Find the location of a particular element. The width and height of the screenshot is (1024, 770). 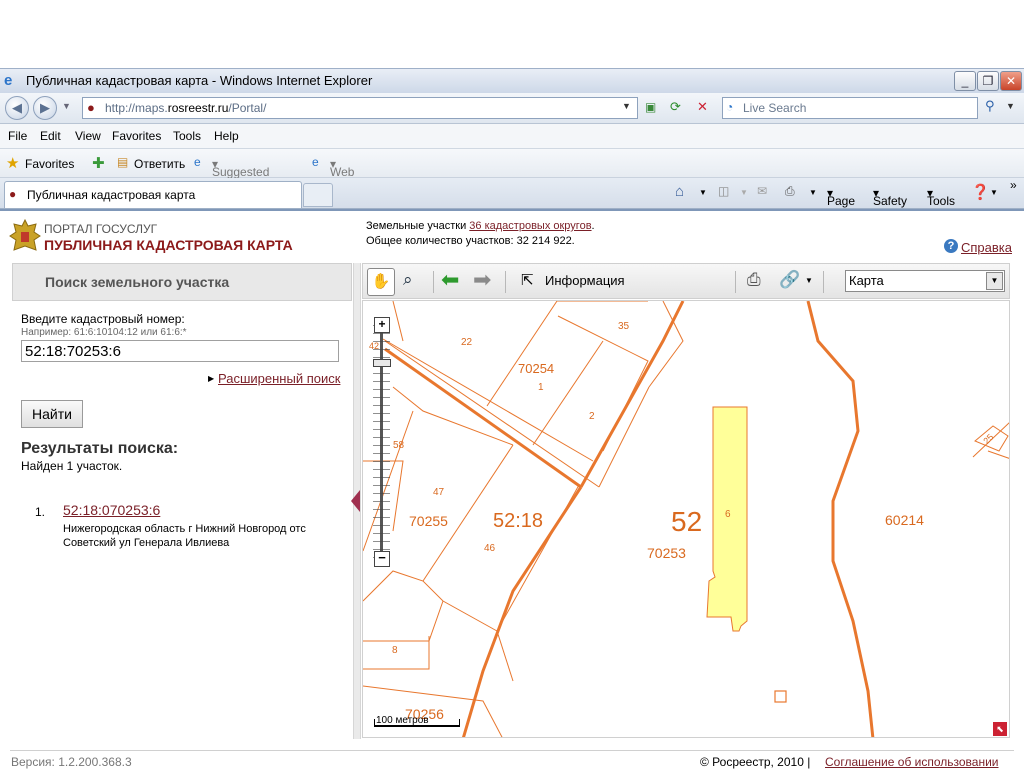

map-label: 2 is located at coordinates (592, 416).